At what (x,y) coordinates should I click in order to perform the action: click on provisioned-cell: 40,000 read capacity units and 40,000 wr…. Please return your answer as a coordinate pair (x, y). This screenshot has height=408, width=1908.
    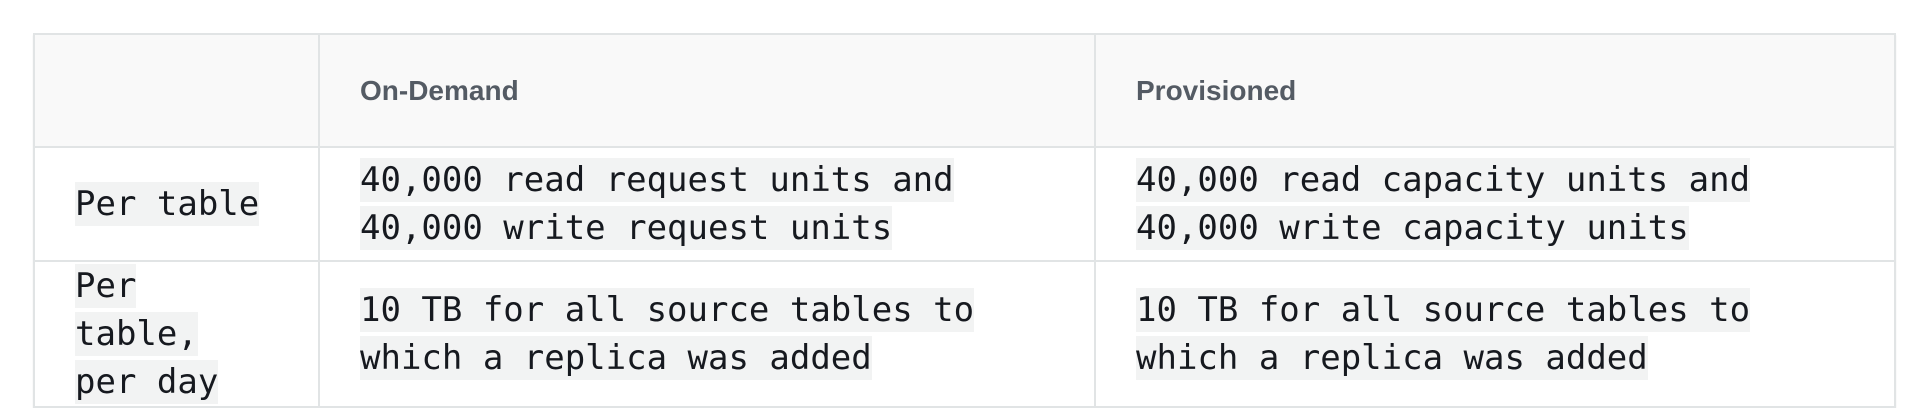
    Looking at the image, I should click on (1495, 204).